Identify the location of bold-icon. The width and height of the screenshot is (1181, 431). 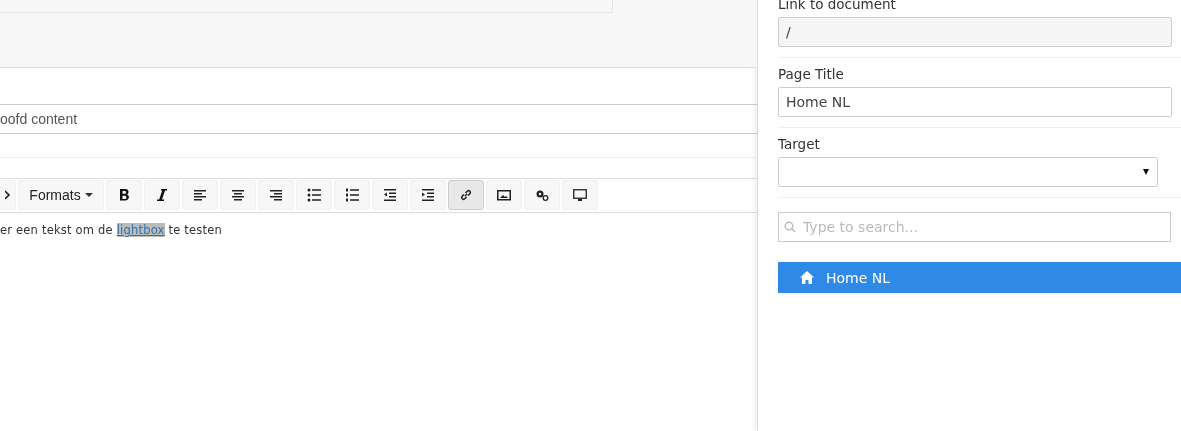
(124, 195).